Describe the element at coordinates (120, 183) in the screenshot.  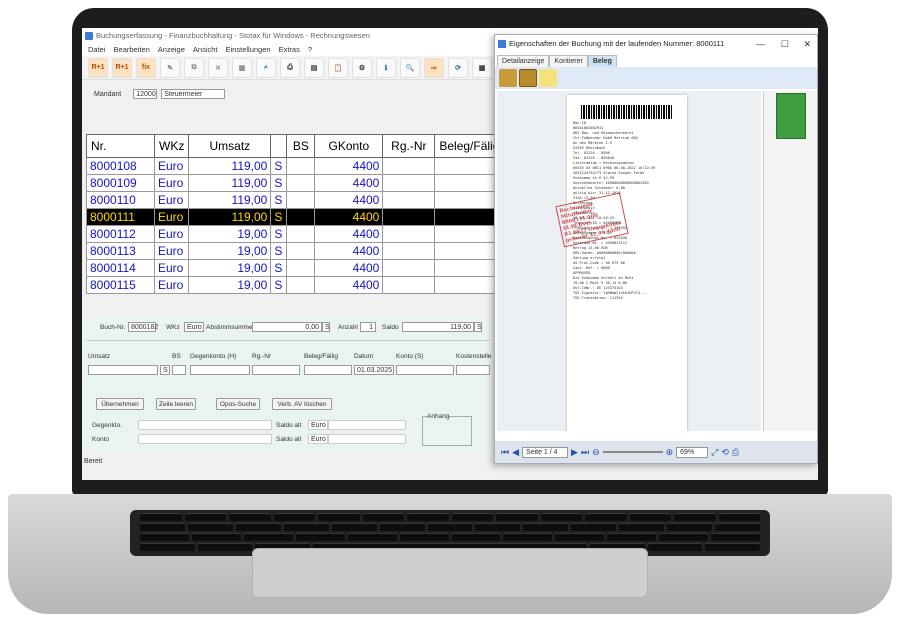
I see `table-cell: 8000109` at that location.